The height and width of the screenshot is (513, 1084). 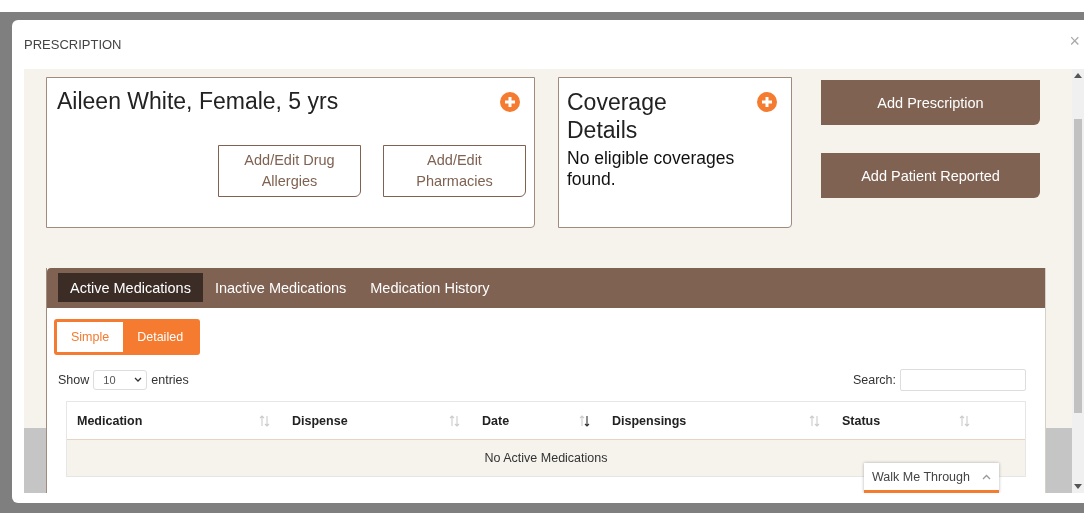 What do you see at coordinates (537, 420) in the screenshot?
I see `column-header: Date` at bounding box center [537, 420].